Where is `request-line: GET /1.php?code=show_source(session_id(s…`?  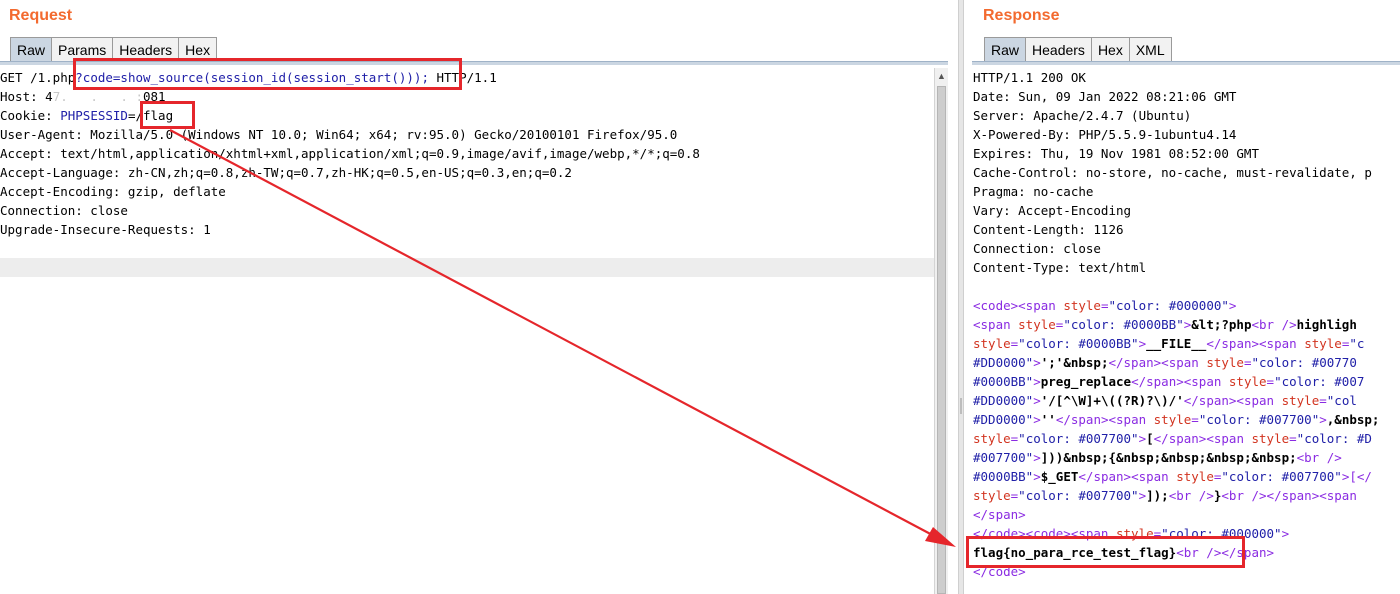
request-line: GET /1.php?code=show_source(session_id(s… is located at coordinates (467, 77).